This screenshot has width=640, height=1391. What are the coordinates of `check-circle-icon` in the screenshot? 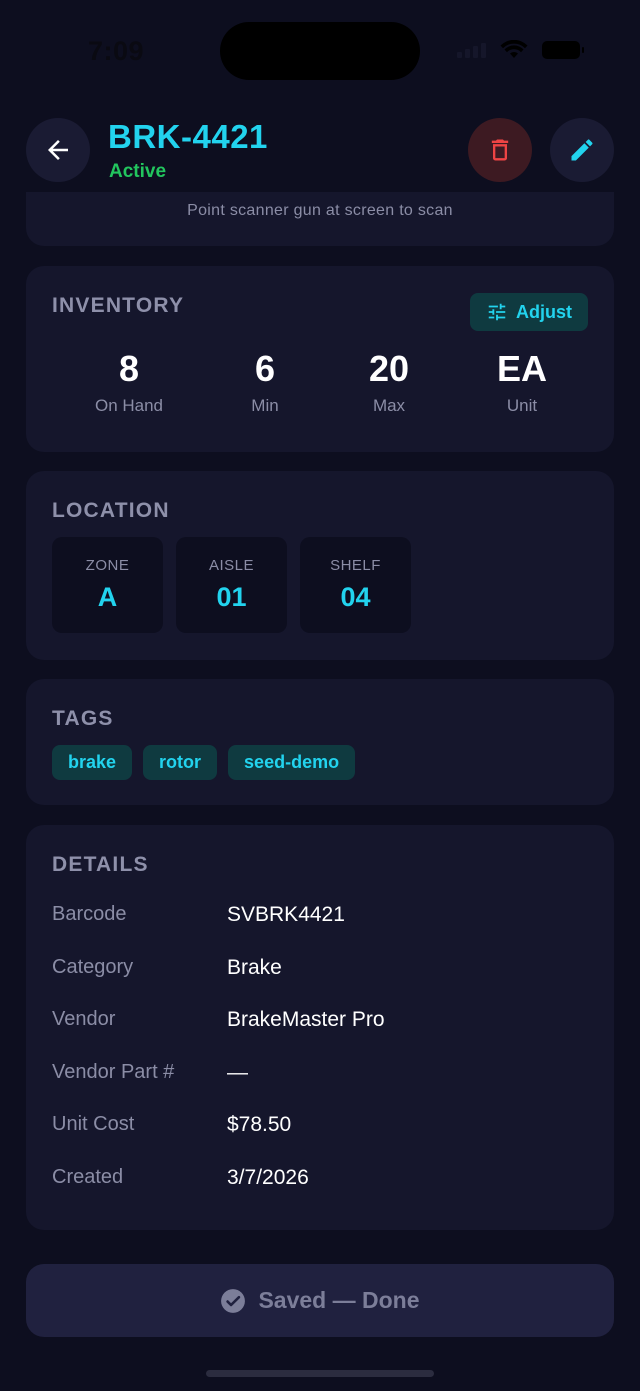 It's located at (233, 1300).